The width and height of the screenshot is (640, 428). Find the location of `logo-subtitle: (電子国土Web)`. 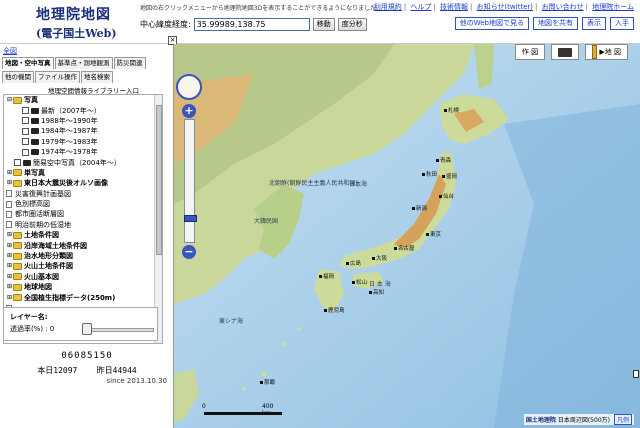

logo-subtitle: (電子国土Web) is located at coordinates (76, 33).